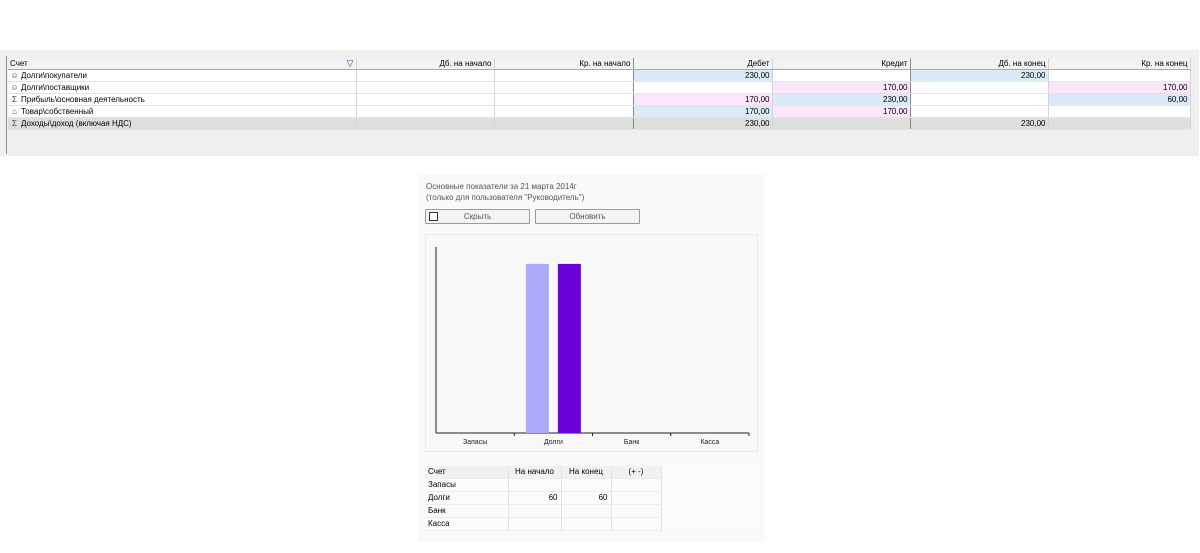  I want to click on account-cell: ☺ Долги\покупатели, so click(182, 75).